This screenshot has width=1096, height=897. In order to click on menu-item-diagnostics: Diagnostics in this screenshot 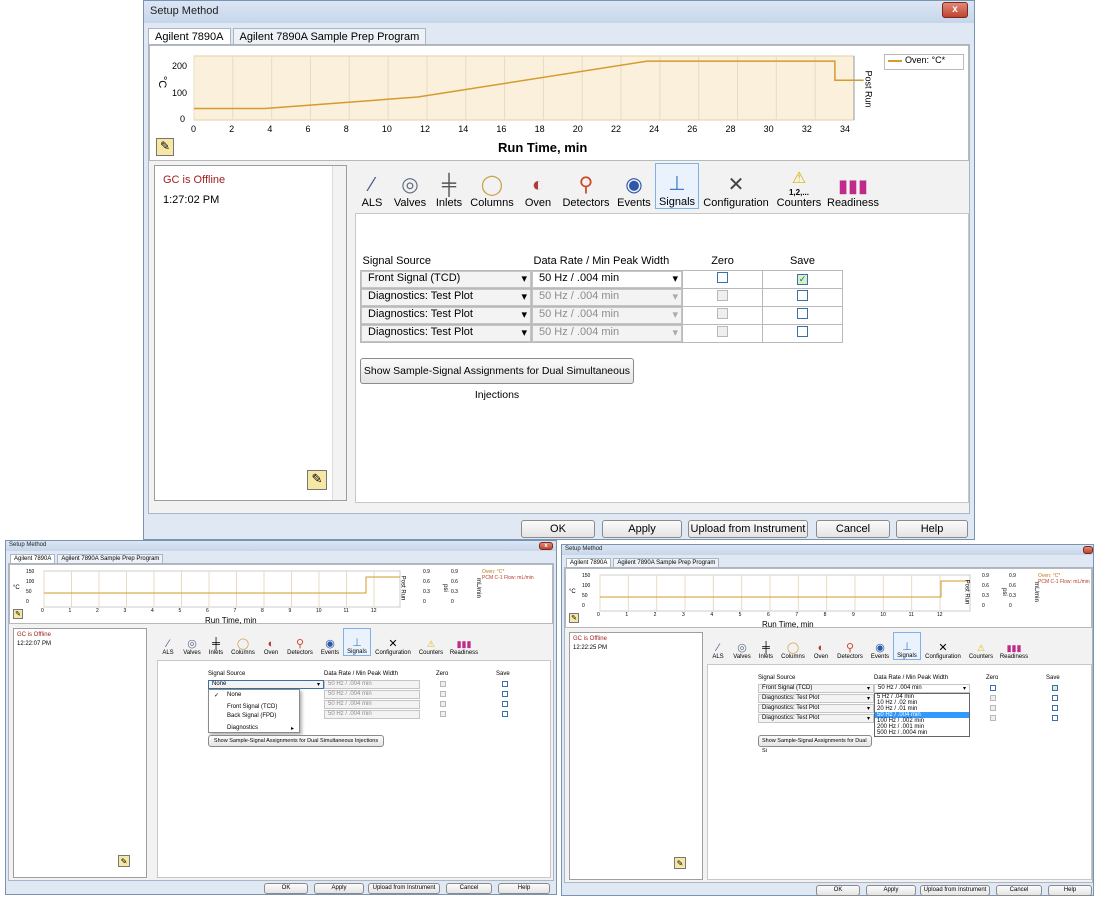, I will do `click(242, 728)`.